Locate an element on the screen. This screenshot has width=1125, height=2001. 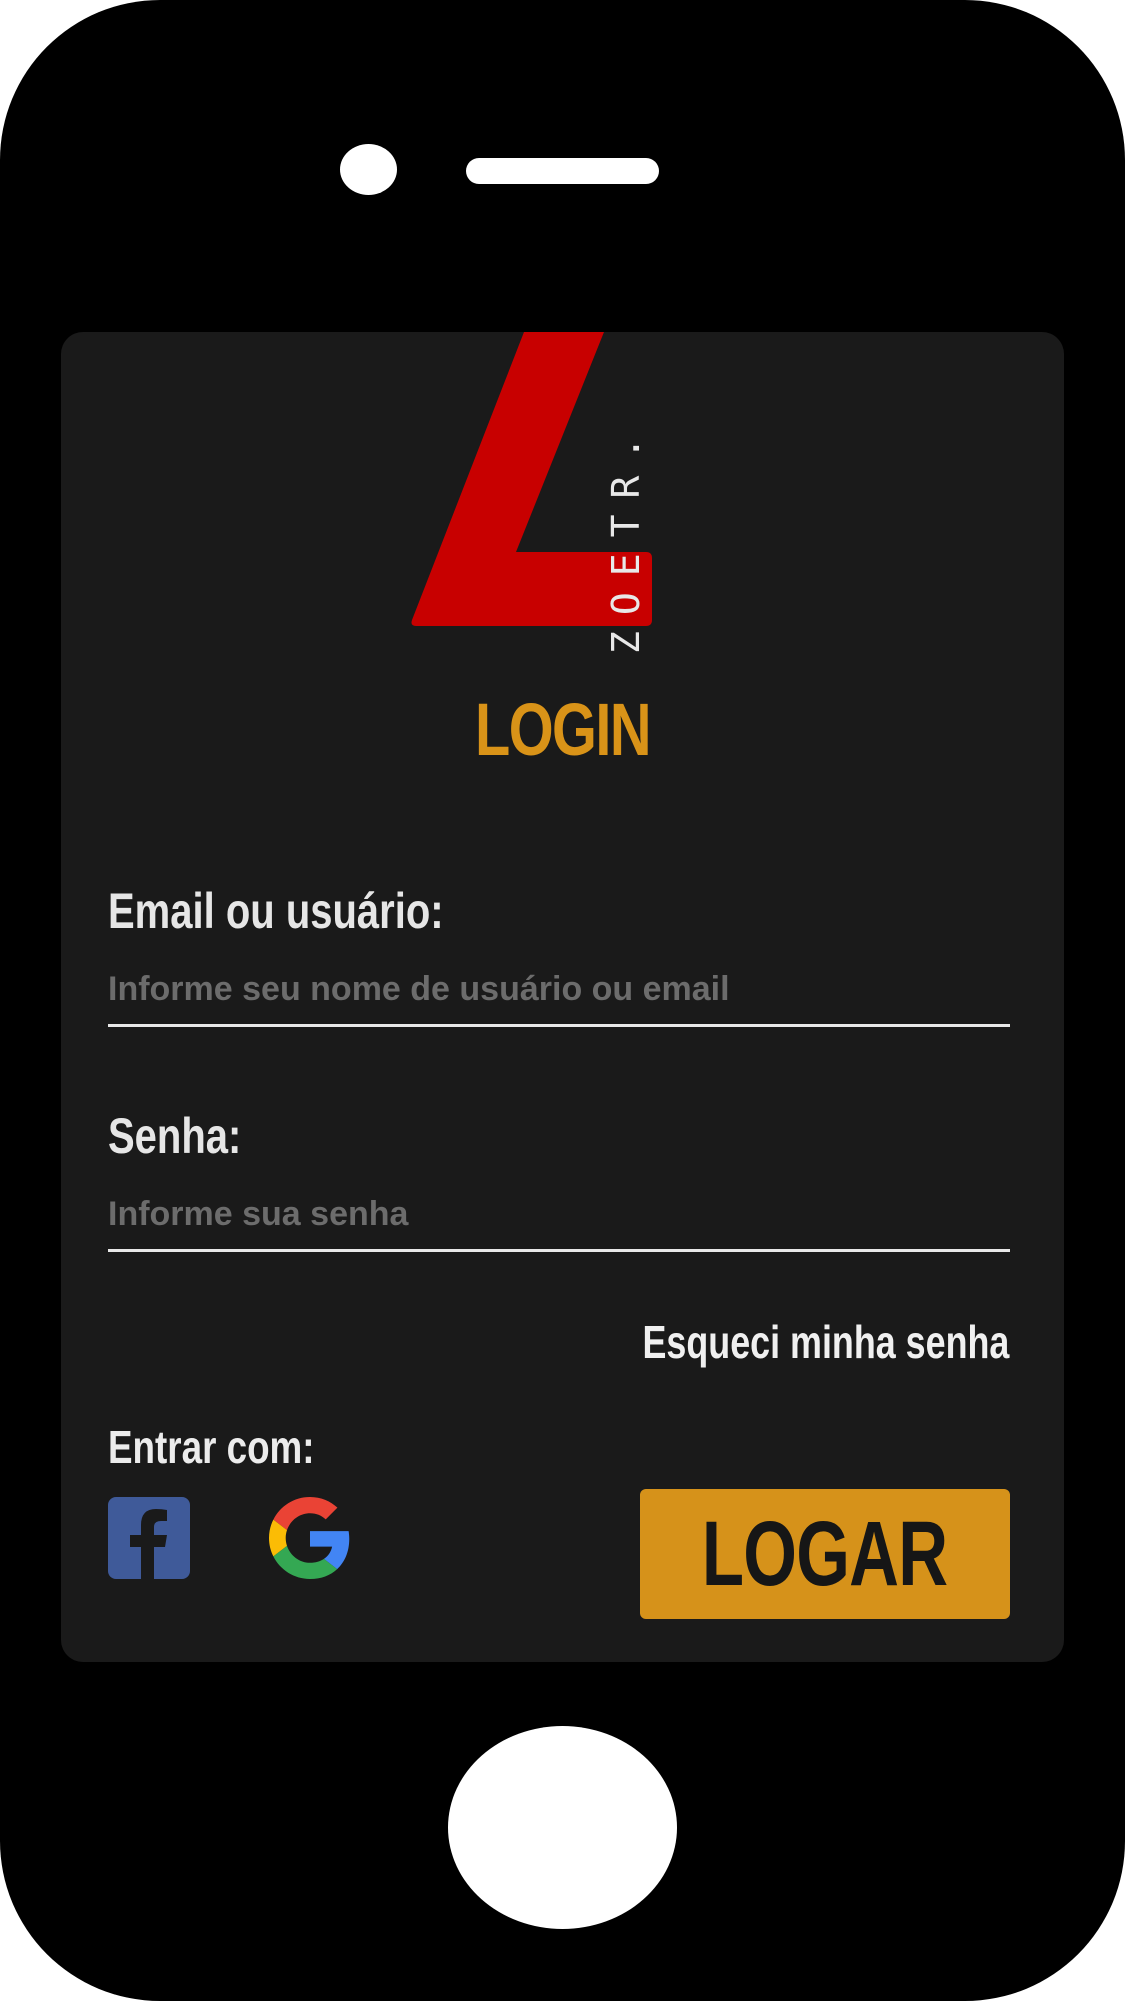
email-field is located at coordinates (559, 995).